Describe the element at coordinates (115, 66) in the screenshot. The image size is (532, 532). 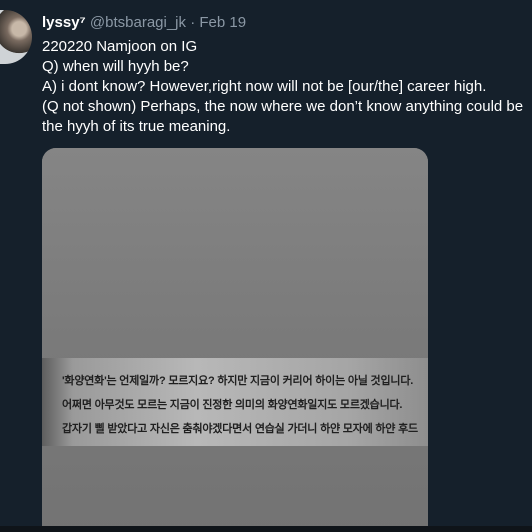
I see `tweet-line: Q) when will hyyh be?` at that location.